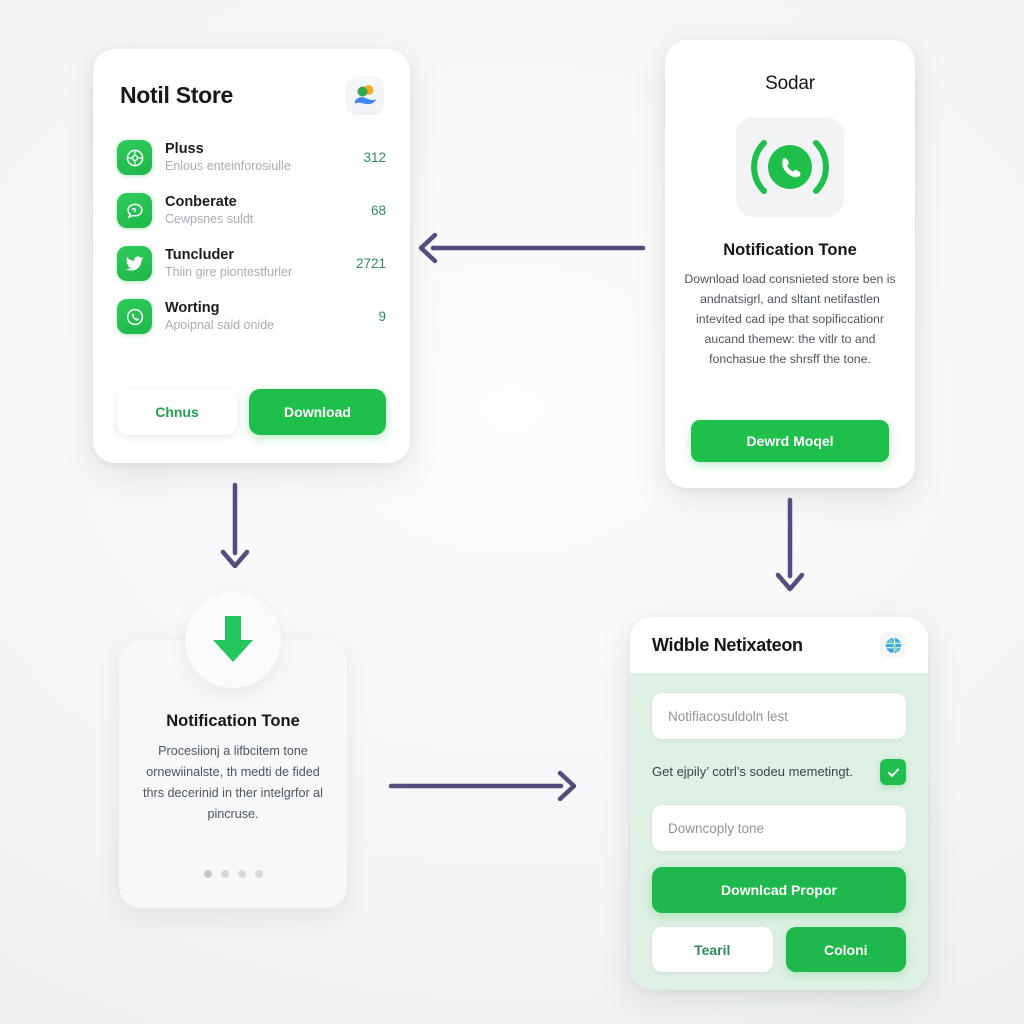 The width and height of the screenshot is (1024, 1024). Describe the element at coordinates (374, 157) in the screenshot. I see `app-count: 312` at that location.